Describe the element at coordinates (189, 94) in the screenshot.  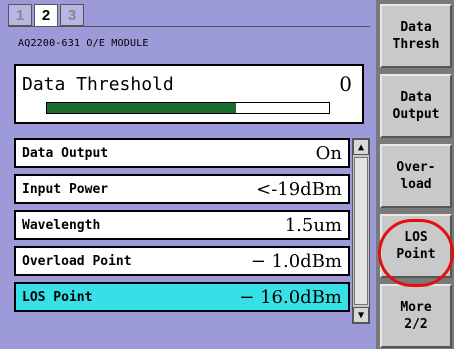
I see `threshold-panel: Data Threshold 0` at that location.